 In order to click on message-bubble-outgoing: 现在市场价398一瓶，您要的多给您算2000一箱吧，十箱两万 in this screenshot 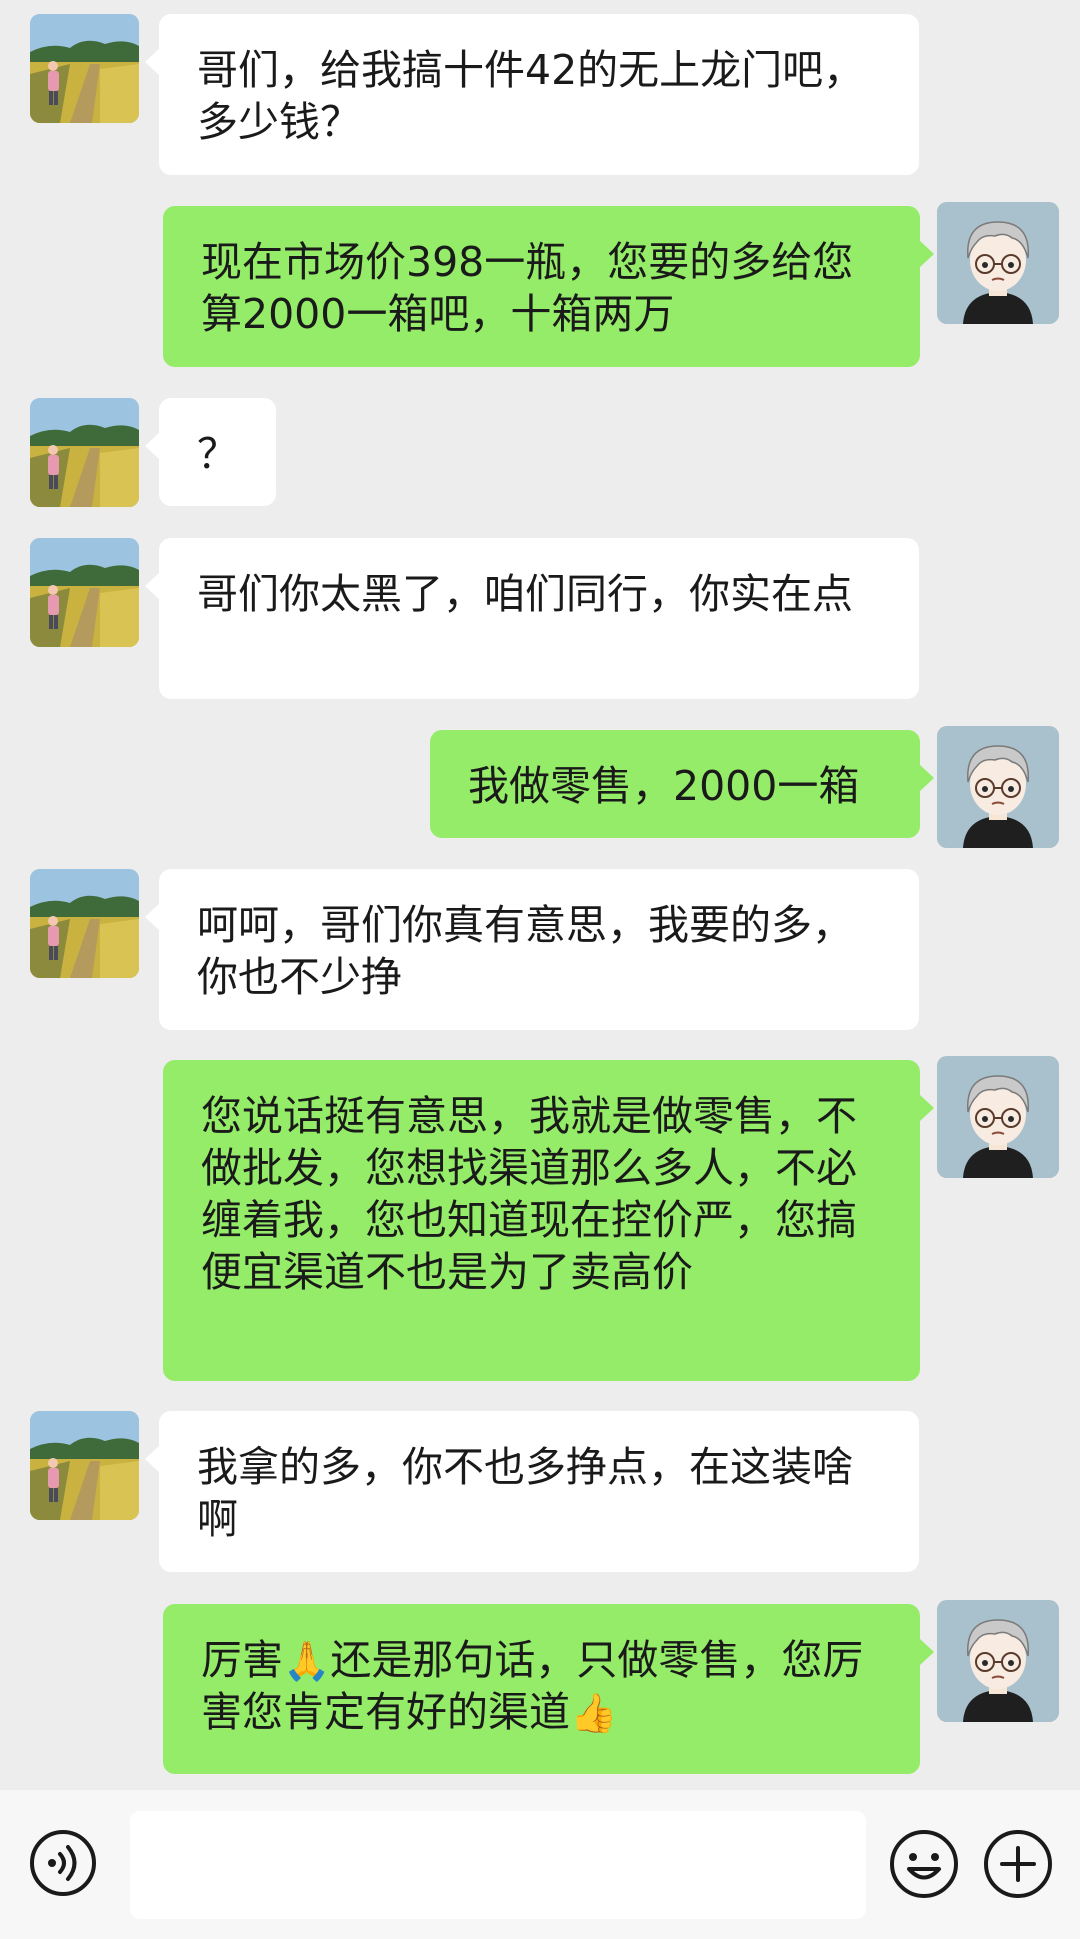, I will do `click(548, 286)`.